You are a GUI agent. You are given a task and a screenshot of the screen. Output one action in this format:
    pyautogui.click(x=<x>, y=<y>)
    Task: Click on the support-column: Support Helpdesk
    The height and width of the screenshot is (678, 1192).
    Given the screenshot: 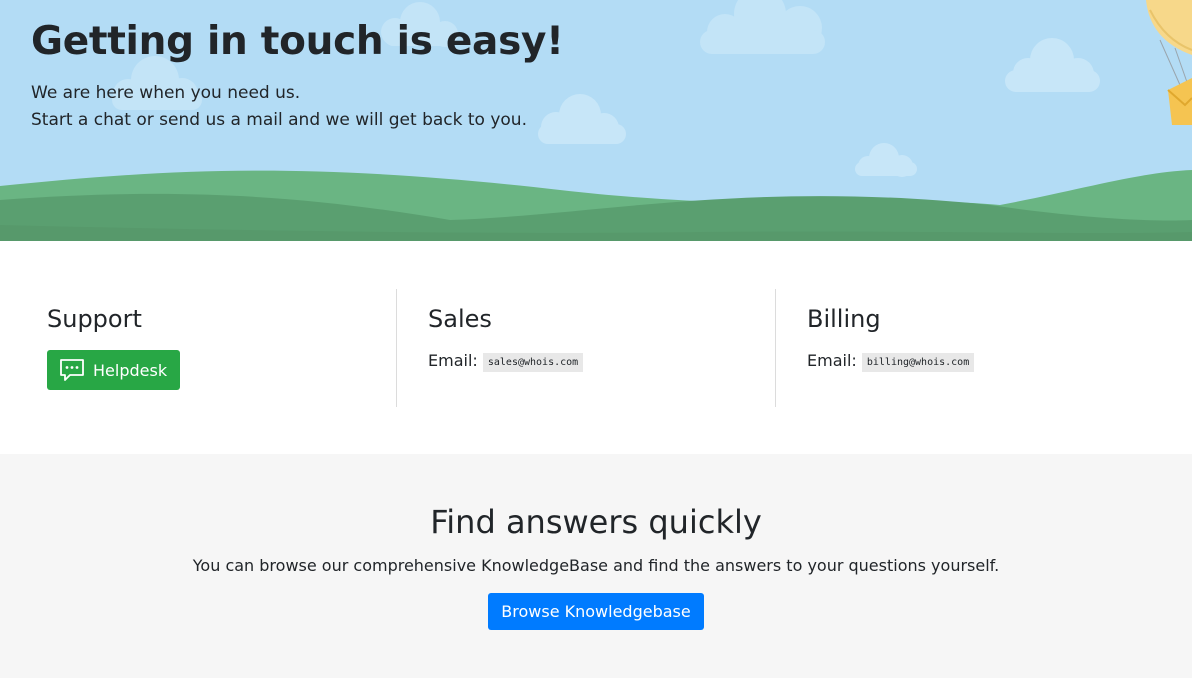 What is the action you would take?
    pyautogui.click(x=212, y=348)
    